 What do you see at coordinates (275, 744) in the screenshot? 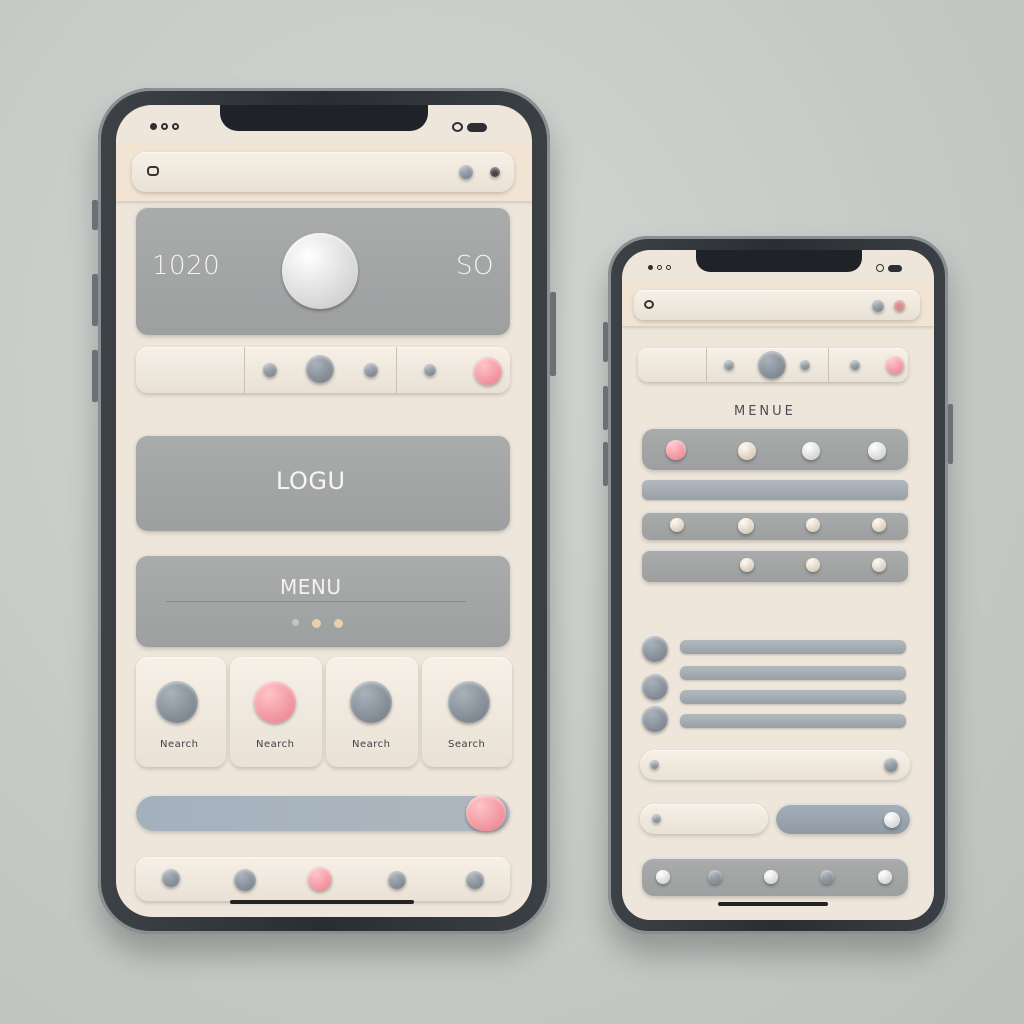
I see `tile-2-label: Nearch` at bounding box center [275, 744].